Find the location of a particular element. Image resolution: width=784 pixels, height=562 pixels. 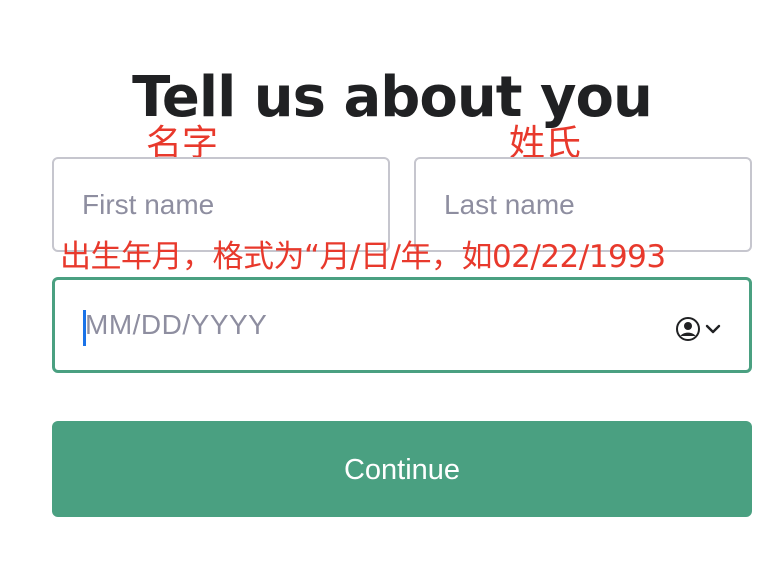

chevron-down-icon is located at coordinates (713, 329).